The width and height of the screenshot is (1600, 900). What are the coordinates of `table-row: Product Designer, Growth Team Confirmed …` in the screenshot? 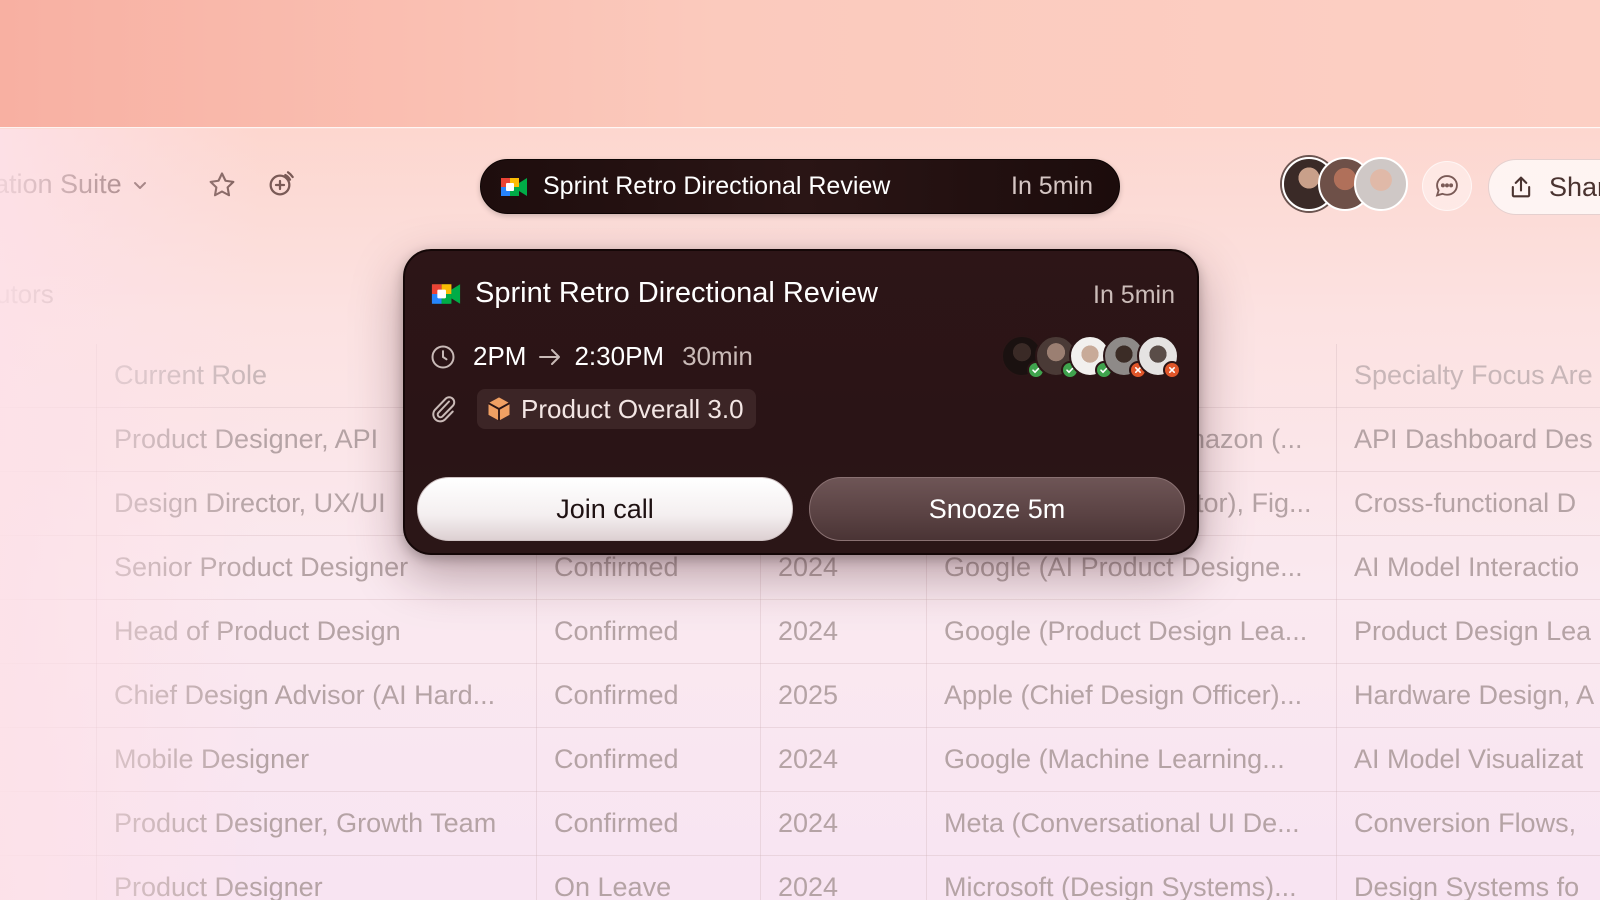 It's located at (800, 824).